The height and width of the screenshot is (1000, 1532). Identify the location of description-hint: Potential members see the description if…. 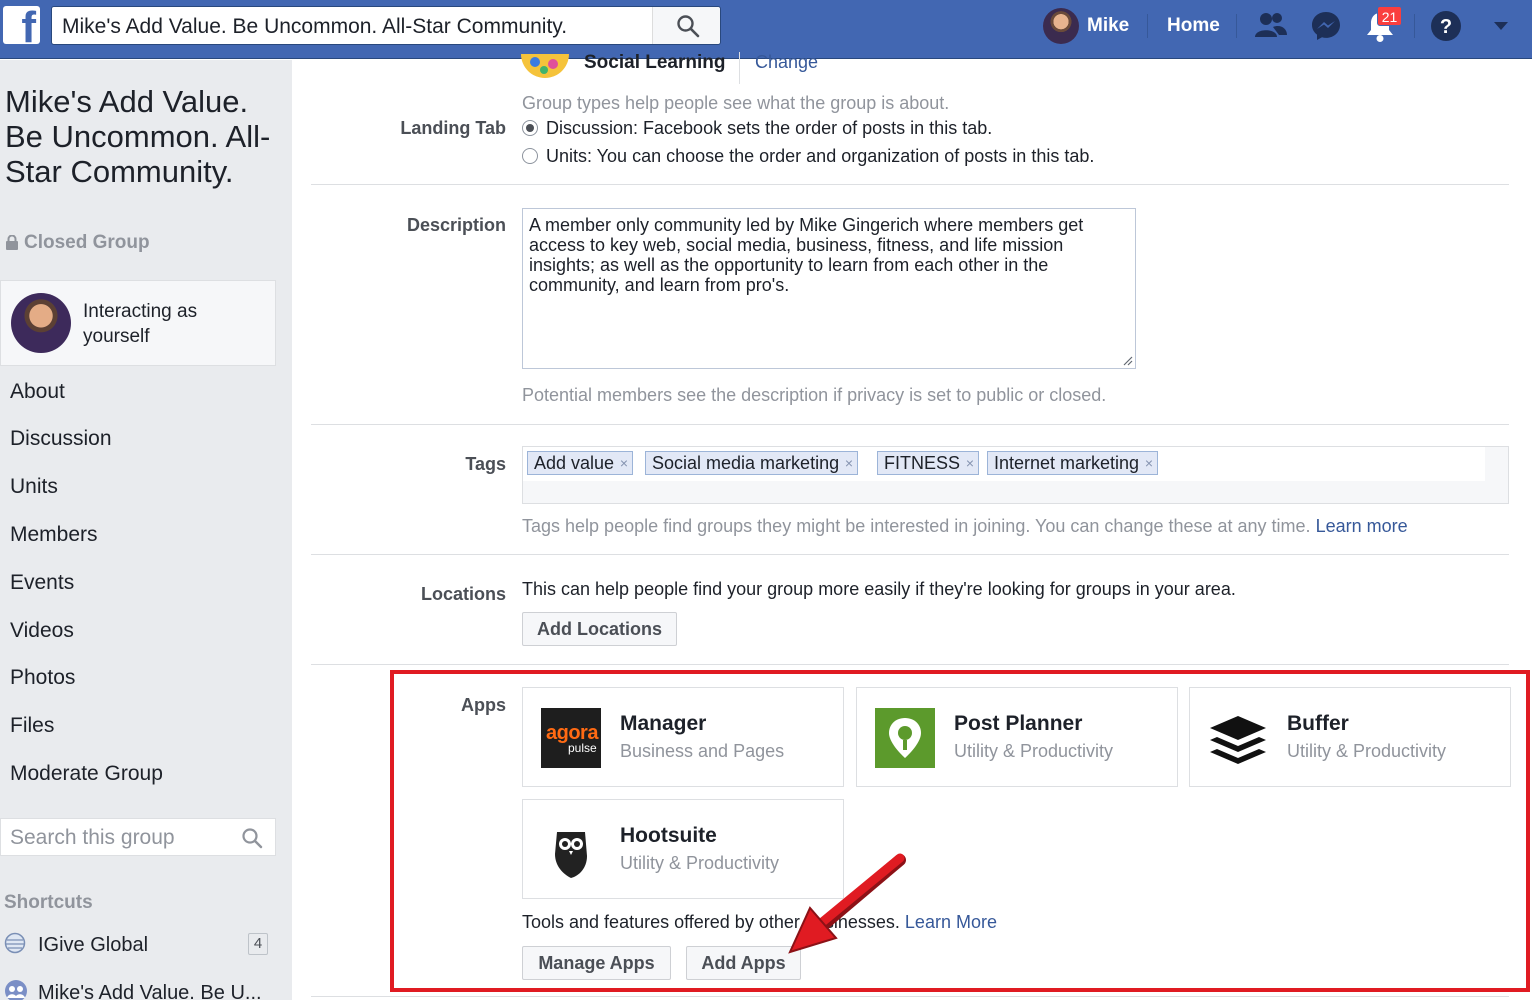
(814, 395).